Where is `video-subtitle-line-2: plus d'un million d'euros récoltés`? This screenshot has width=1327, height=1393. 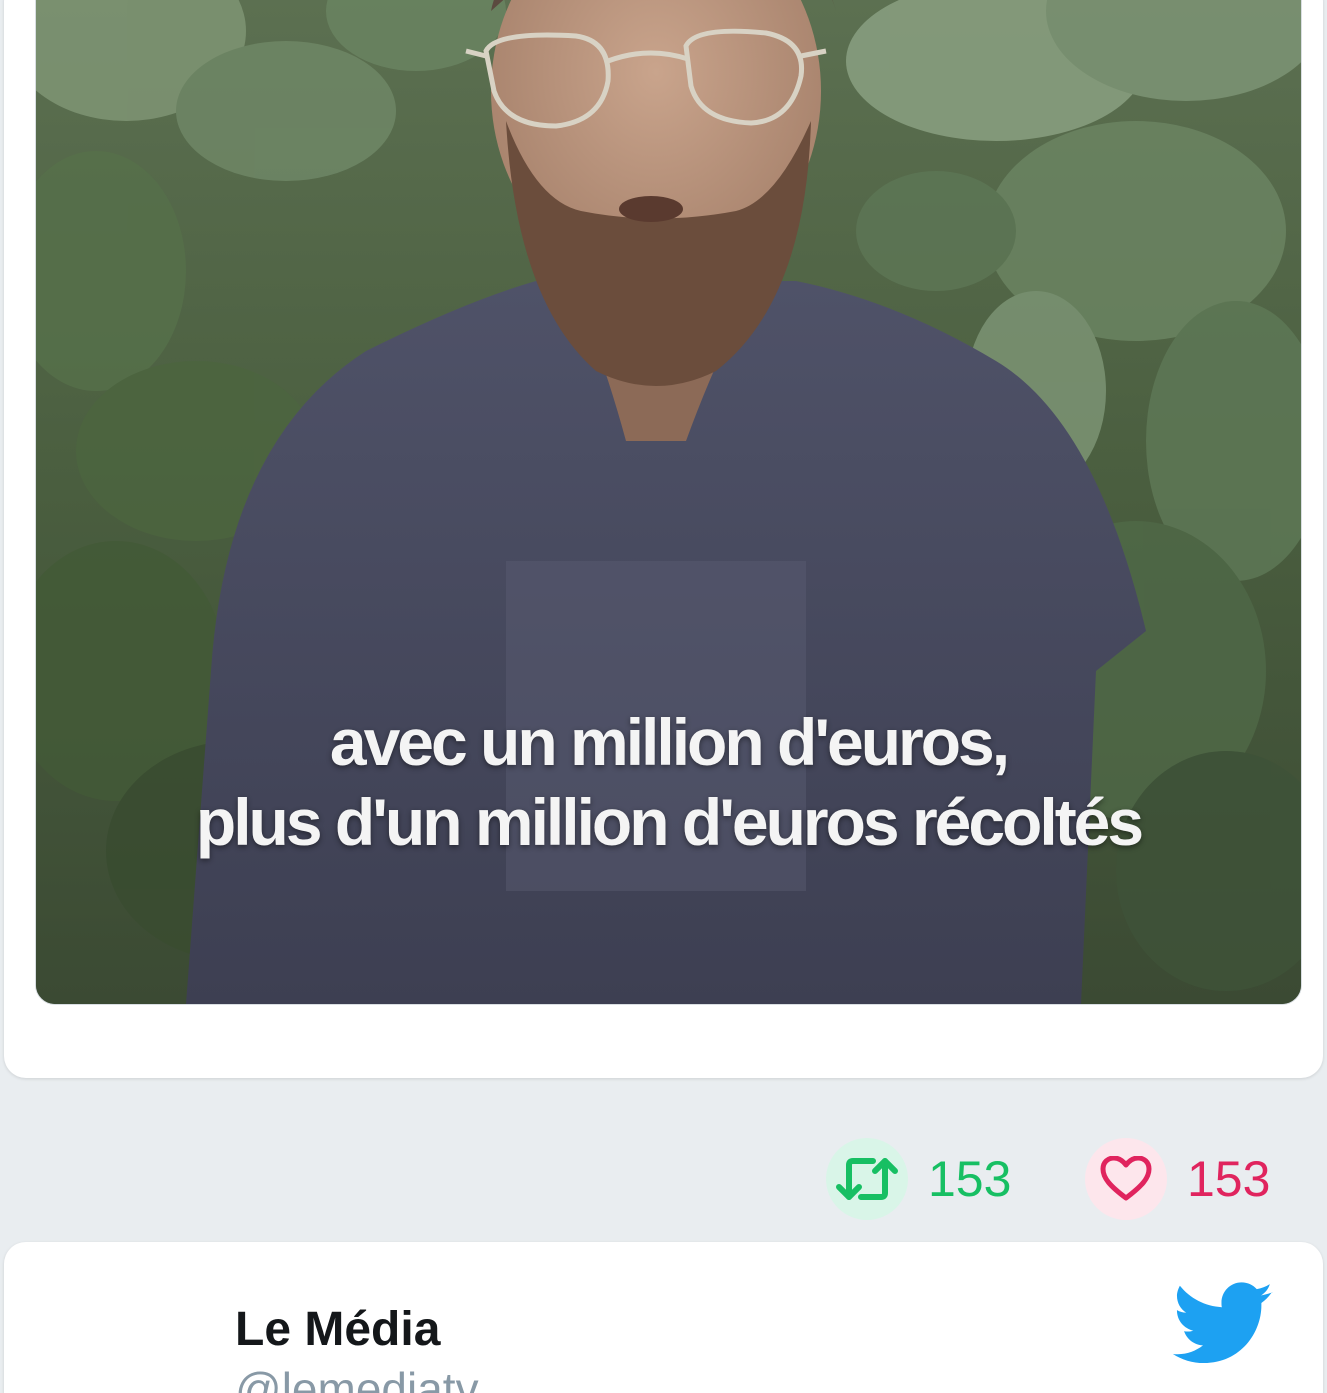
video-subtitle-line-2: plus d'un million d'euros récoltés is located at coordinates (669, 822).